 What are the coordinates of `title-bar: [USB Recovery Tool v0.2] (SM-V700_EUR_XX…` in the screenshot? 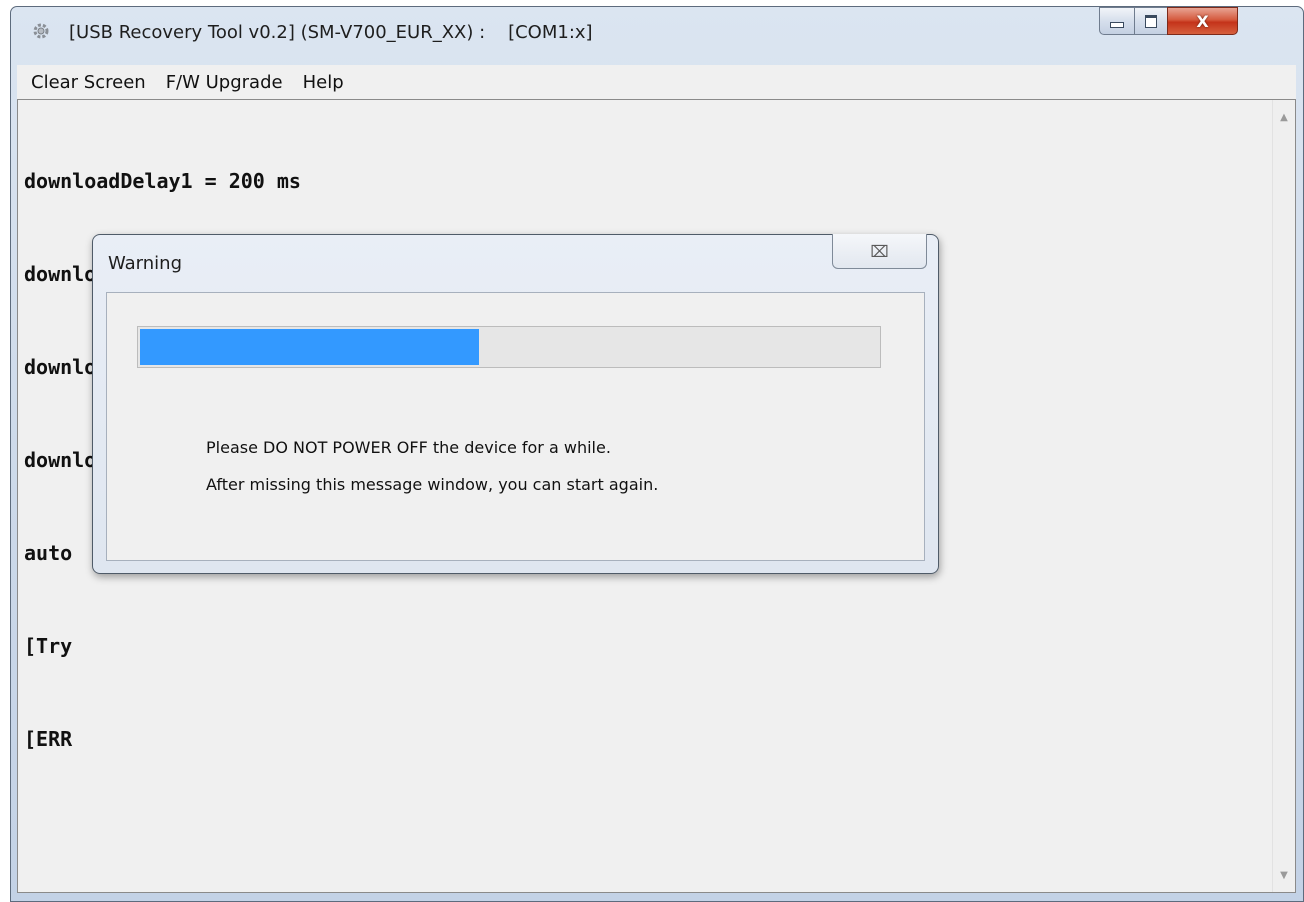 It's located at (657, 36).